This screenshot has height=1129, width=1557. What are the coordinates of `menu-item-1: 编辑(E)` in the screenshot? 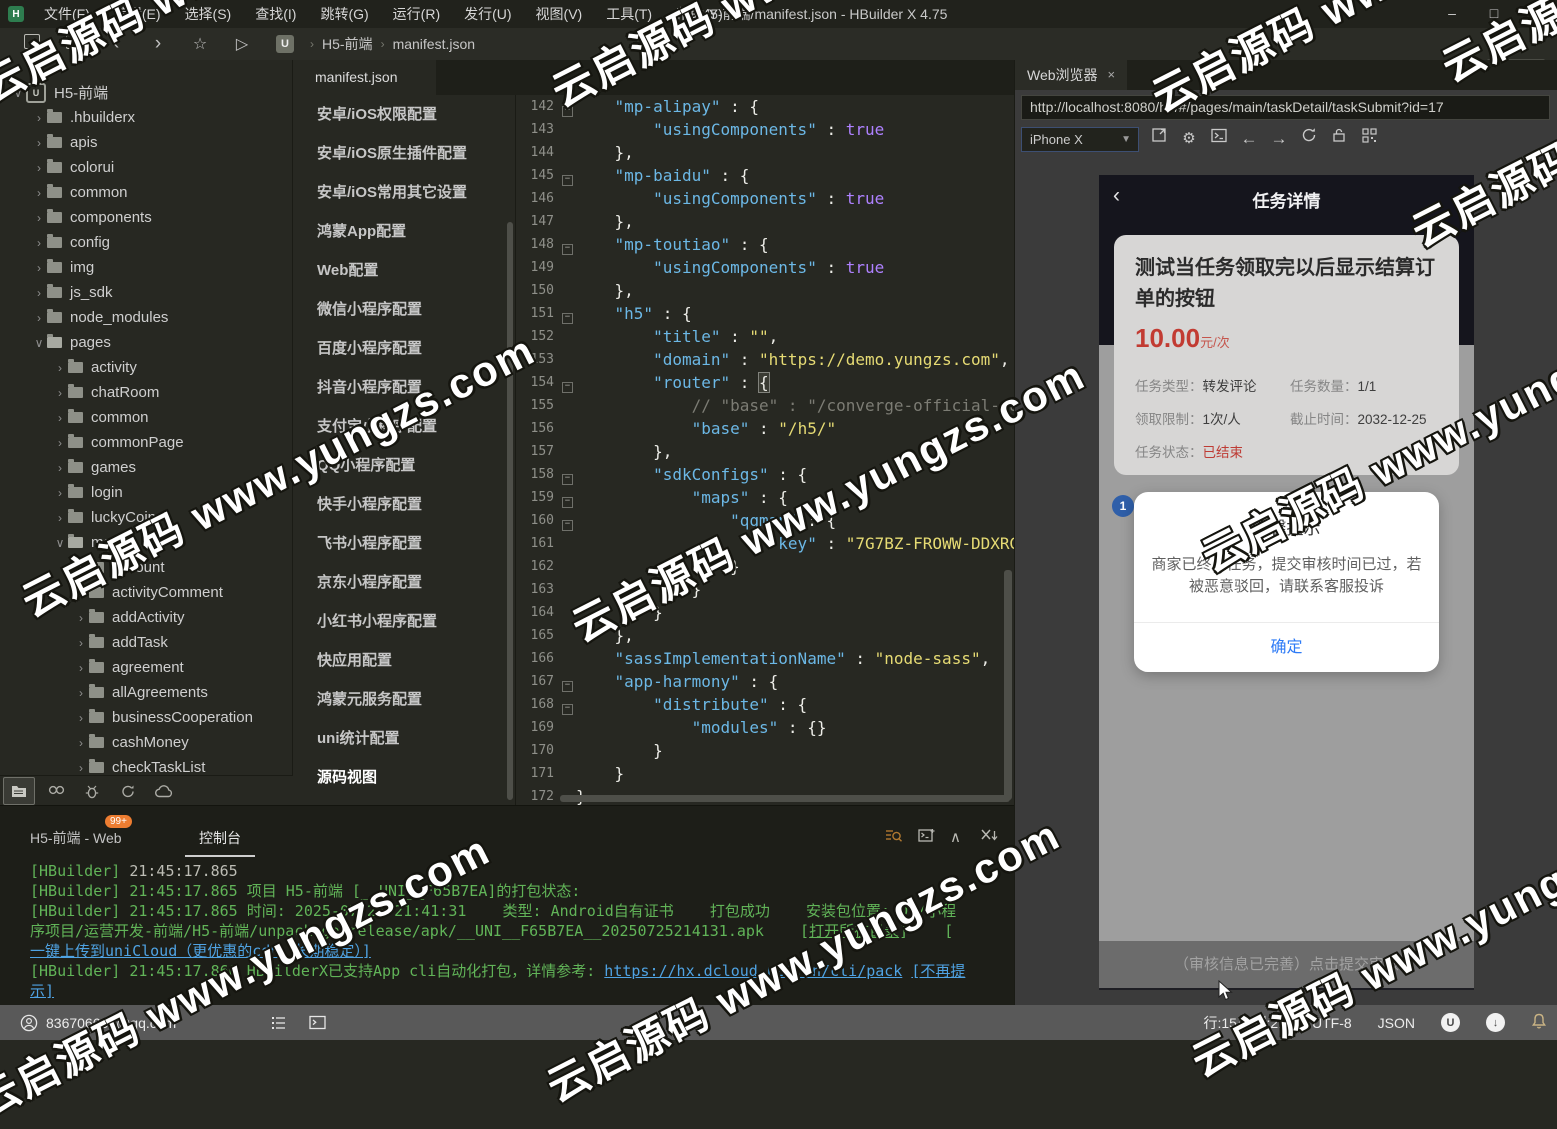 It's located at (137, 14).